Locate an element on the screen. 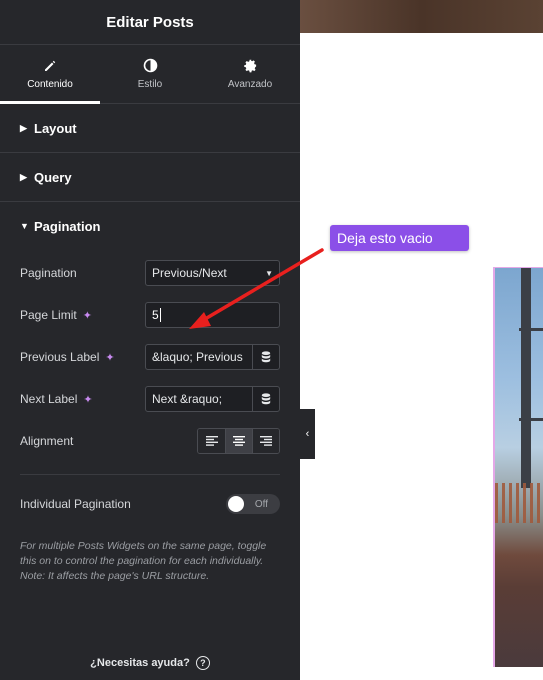 The image size is (543, 680). align-right-button is located at coordinates (265, 441).